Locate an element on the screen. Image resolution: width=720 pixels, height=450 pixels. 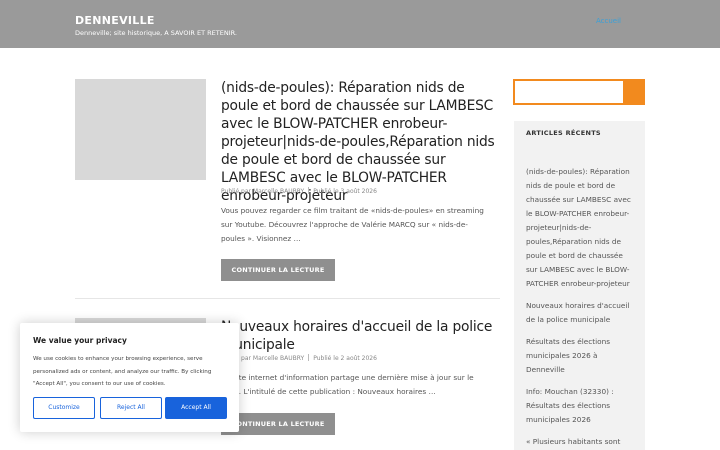
site-title: DENNEVILLE is located at coordinates (115, 20).